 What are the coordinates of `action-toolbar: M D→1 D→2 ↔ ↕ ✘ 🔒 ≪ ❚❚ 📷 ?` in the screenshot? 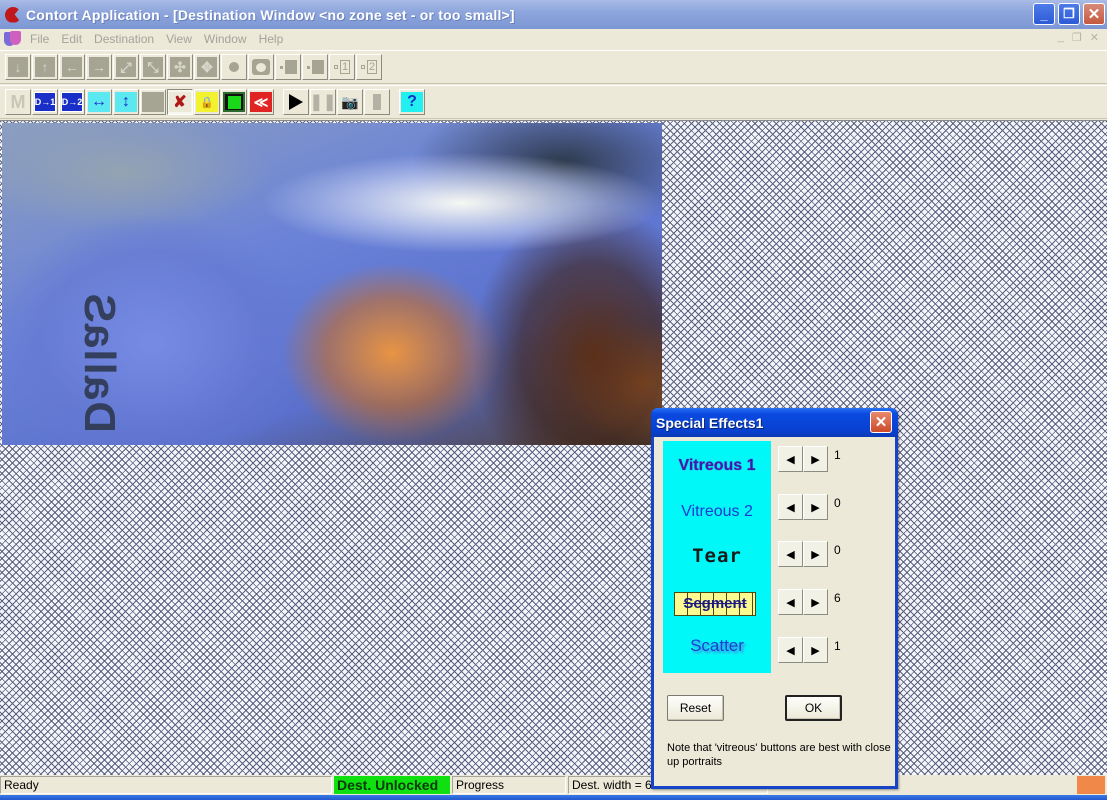 It's located at (553, 102).